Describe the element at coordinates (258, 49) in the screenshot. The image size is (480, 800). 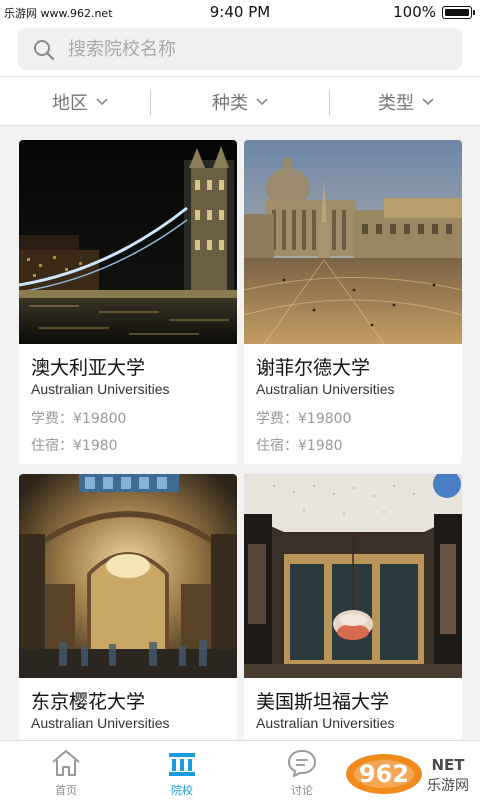
I see `search-input` at that location.